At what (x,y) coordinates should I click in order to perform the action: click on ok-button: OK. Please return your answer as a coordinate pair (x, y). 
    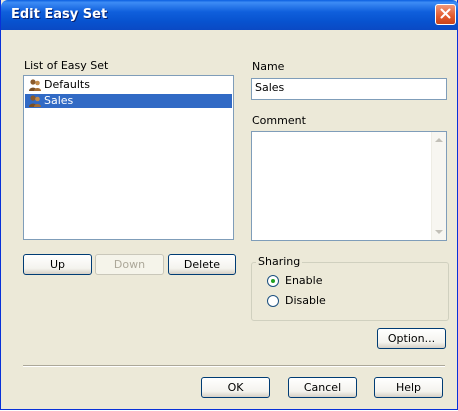
    Looking at the image, I should click on (235, 387).